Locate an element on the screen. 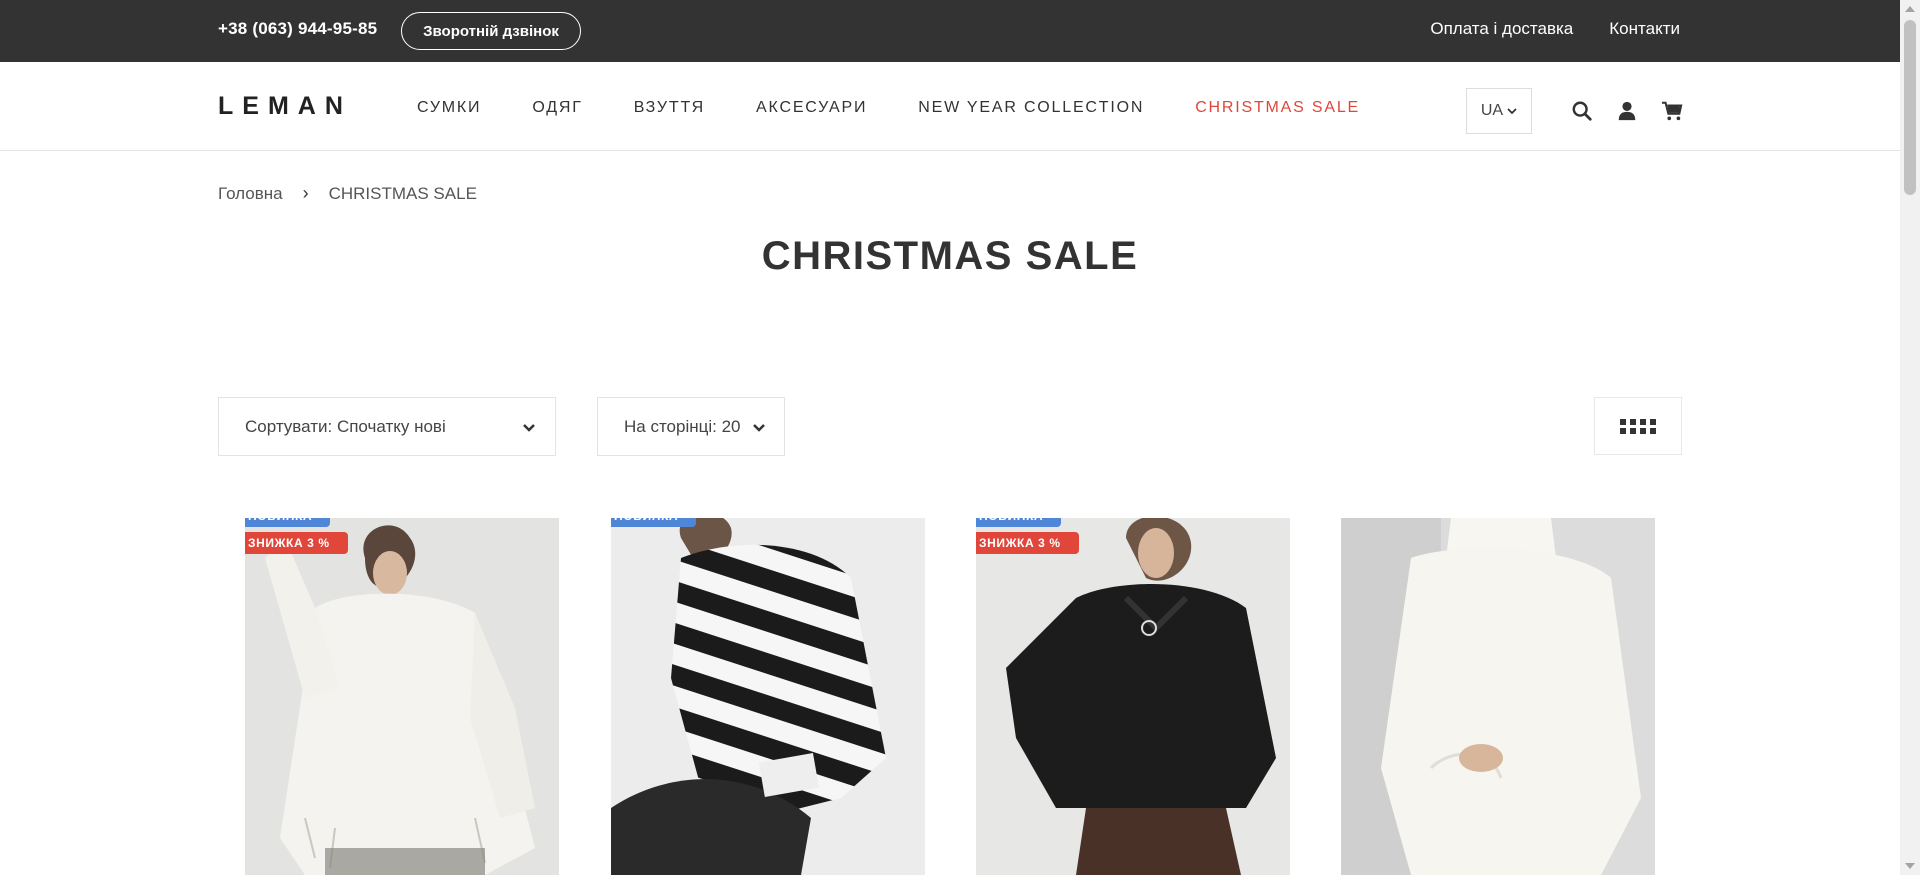  contacts-link: Контакти is located at coordinates (1644, 29).